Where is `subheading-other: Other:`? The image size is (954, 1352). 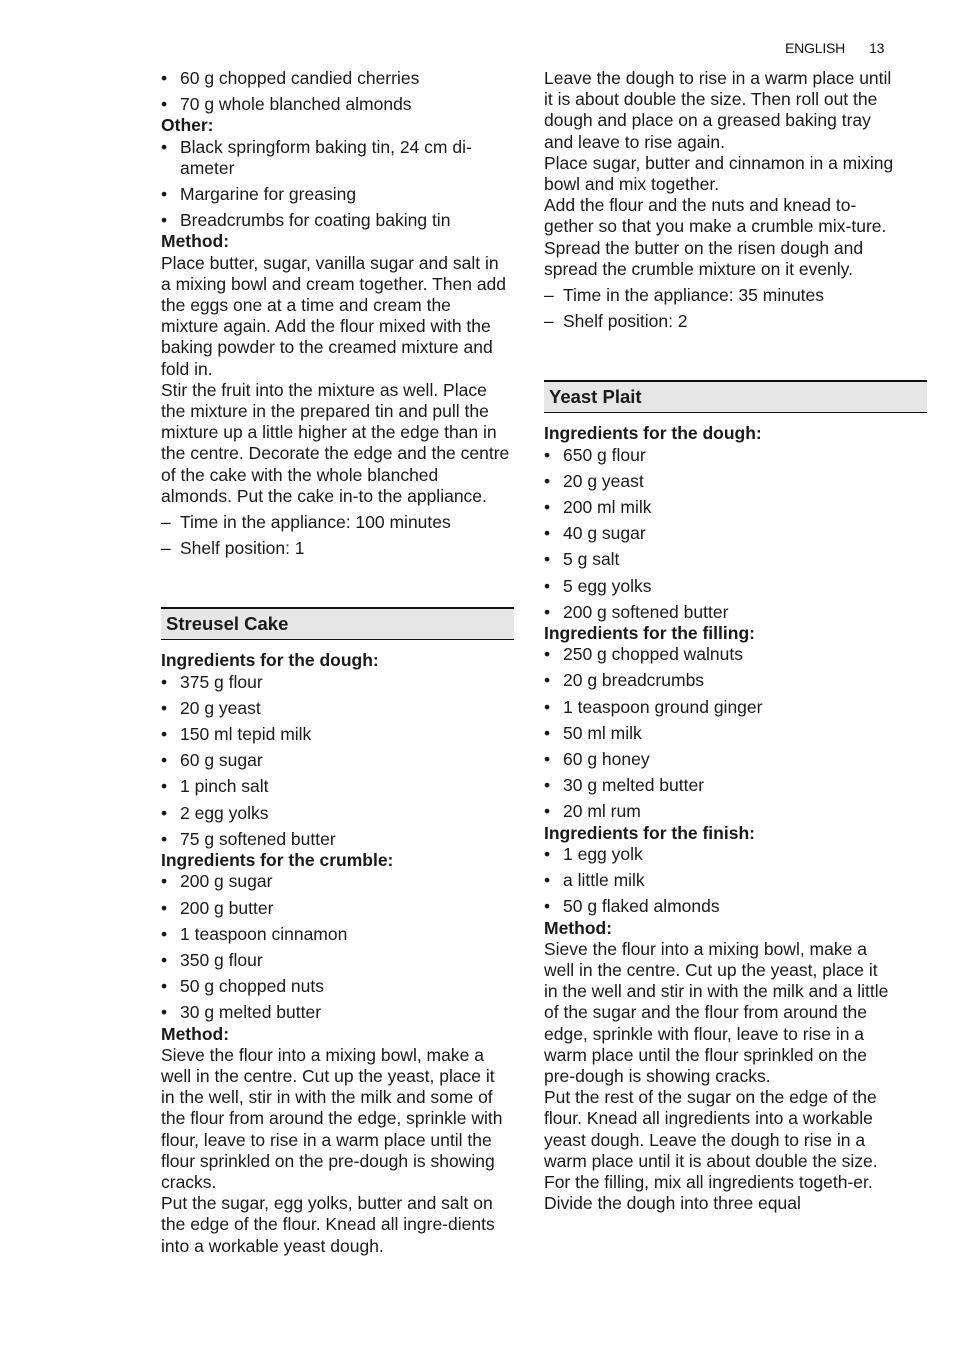 subheading-other: Other: is located at coordinates (187, 125).